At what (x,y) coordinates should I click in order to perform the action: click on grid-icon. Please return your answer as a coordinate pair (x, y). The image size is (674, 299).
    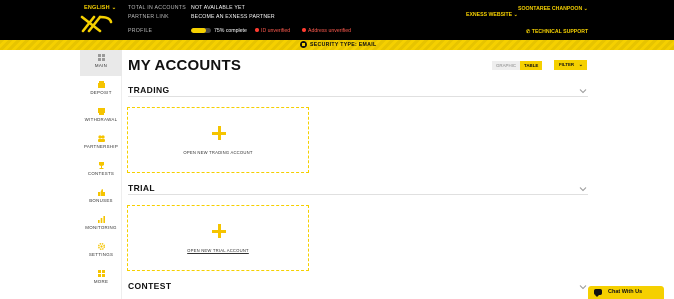
    Looking at the image, I should click on (101, 57).